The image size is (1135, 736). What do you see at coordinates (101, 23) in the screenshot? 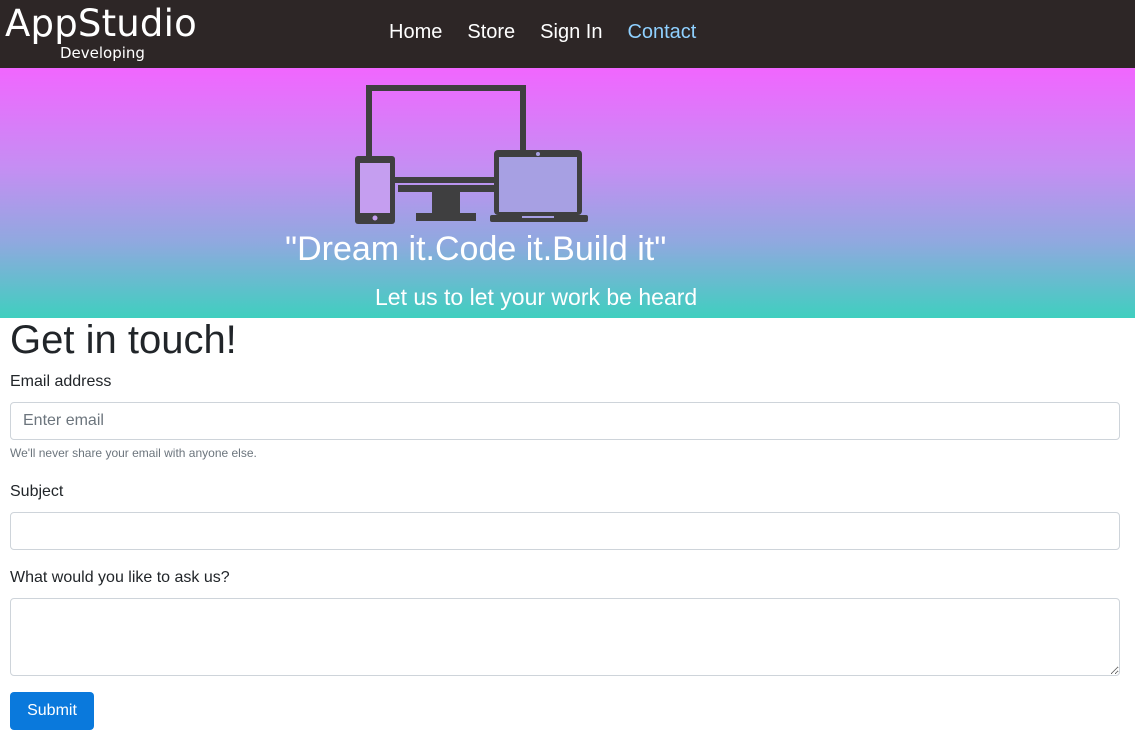
I see `brand-title: AppStudio` at bounding box center [101, 23].